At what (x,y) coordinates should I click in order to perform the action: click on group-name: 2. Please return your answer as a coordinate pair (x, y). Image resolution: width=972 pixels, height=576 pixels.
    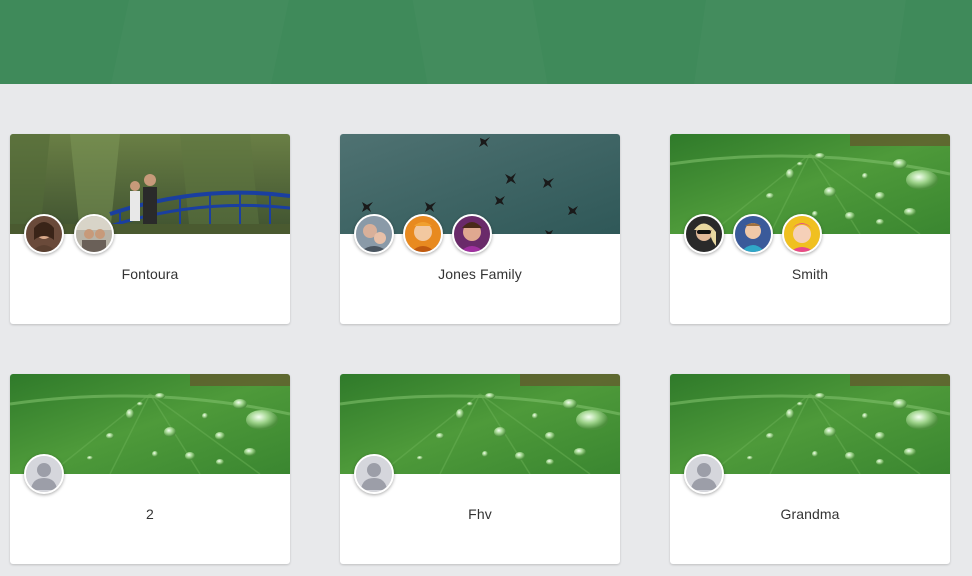
    Looking at the image, I should click on (150, 514).